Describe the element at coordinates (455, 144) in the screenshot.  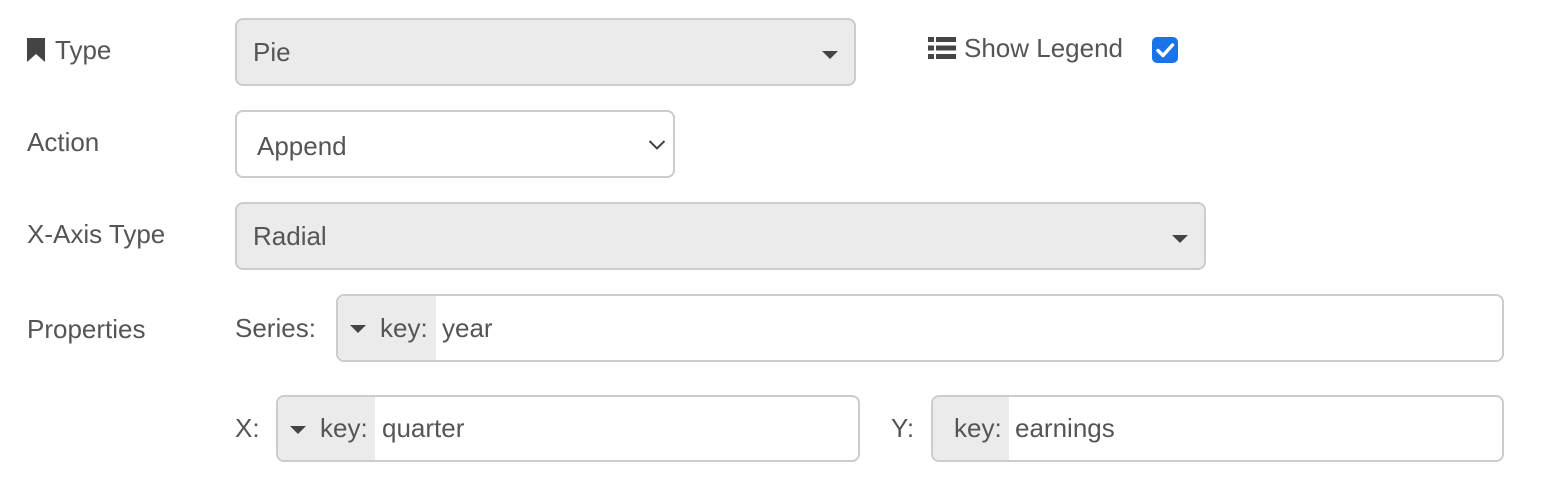
I see `action-select: Append` at that location.